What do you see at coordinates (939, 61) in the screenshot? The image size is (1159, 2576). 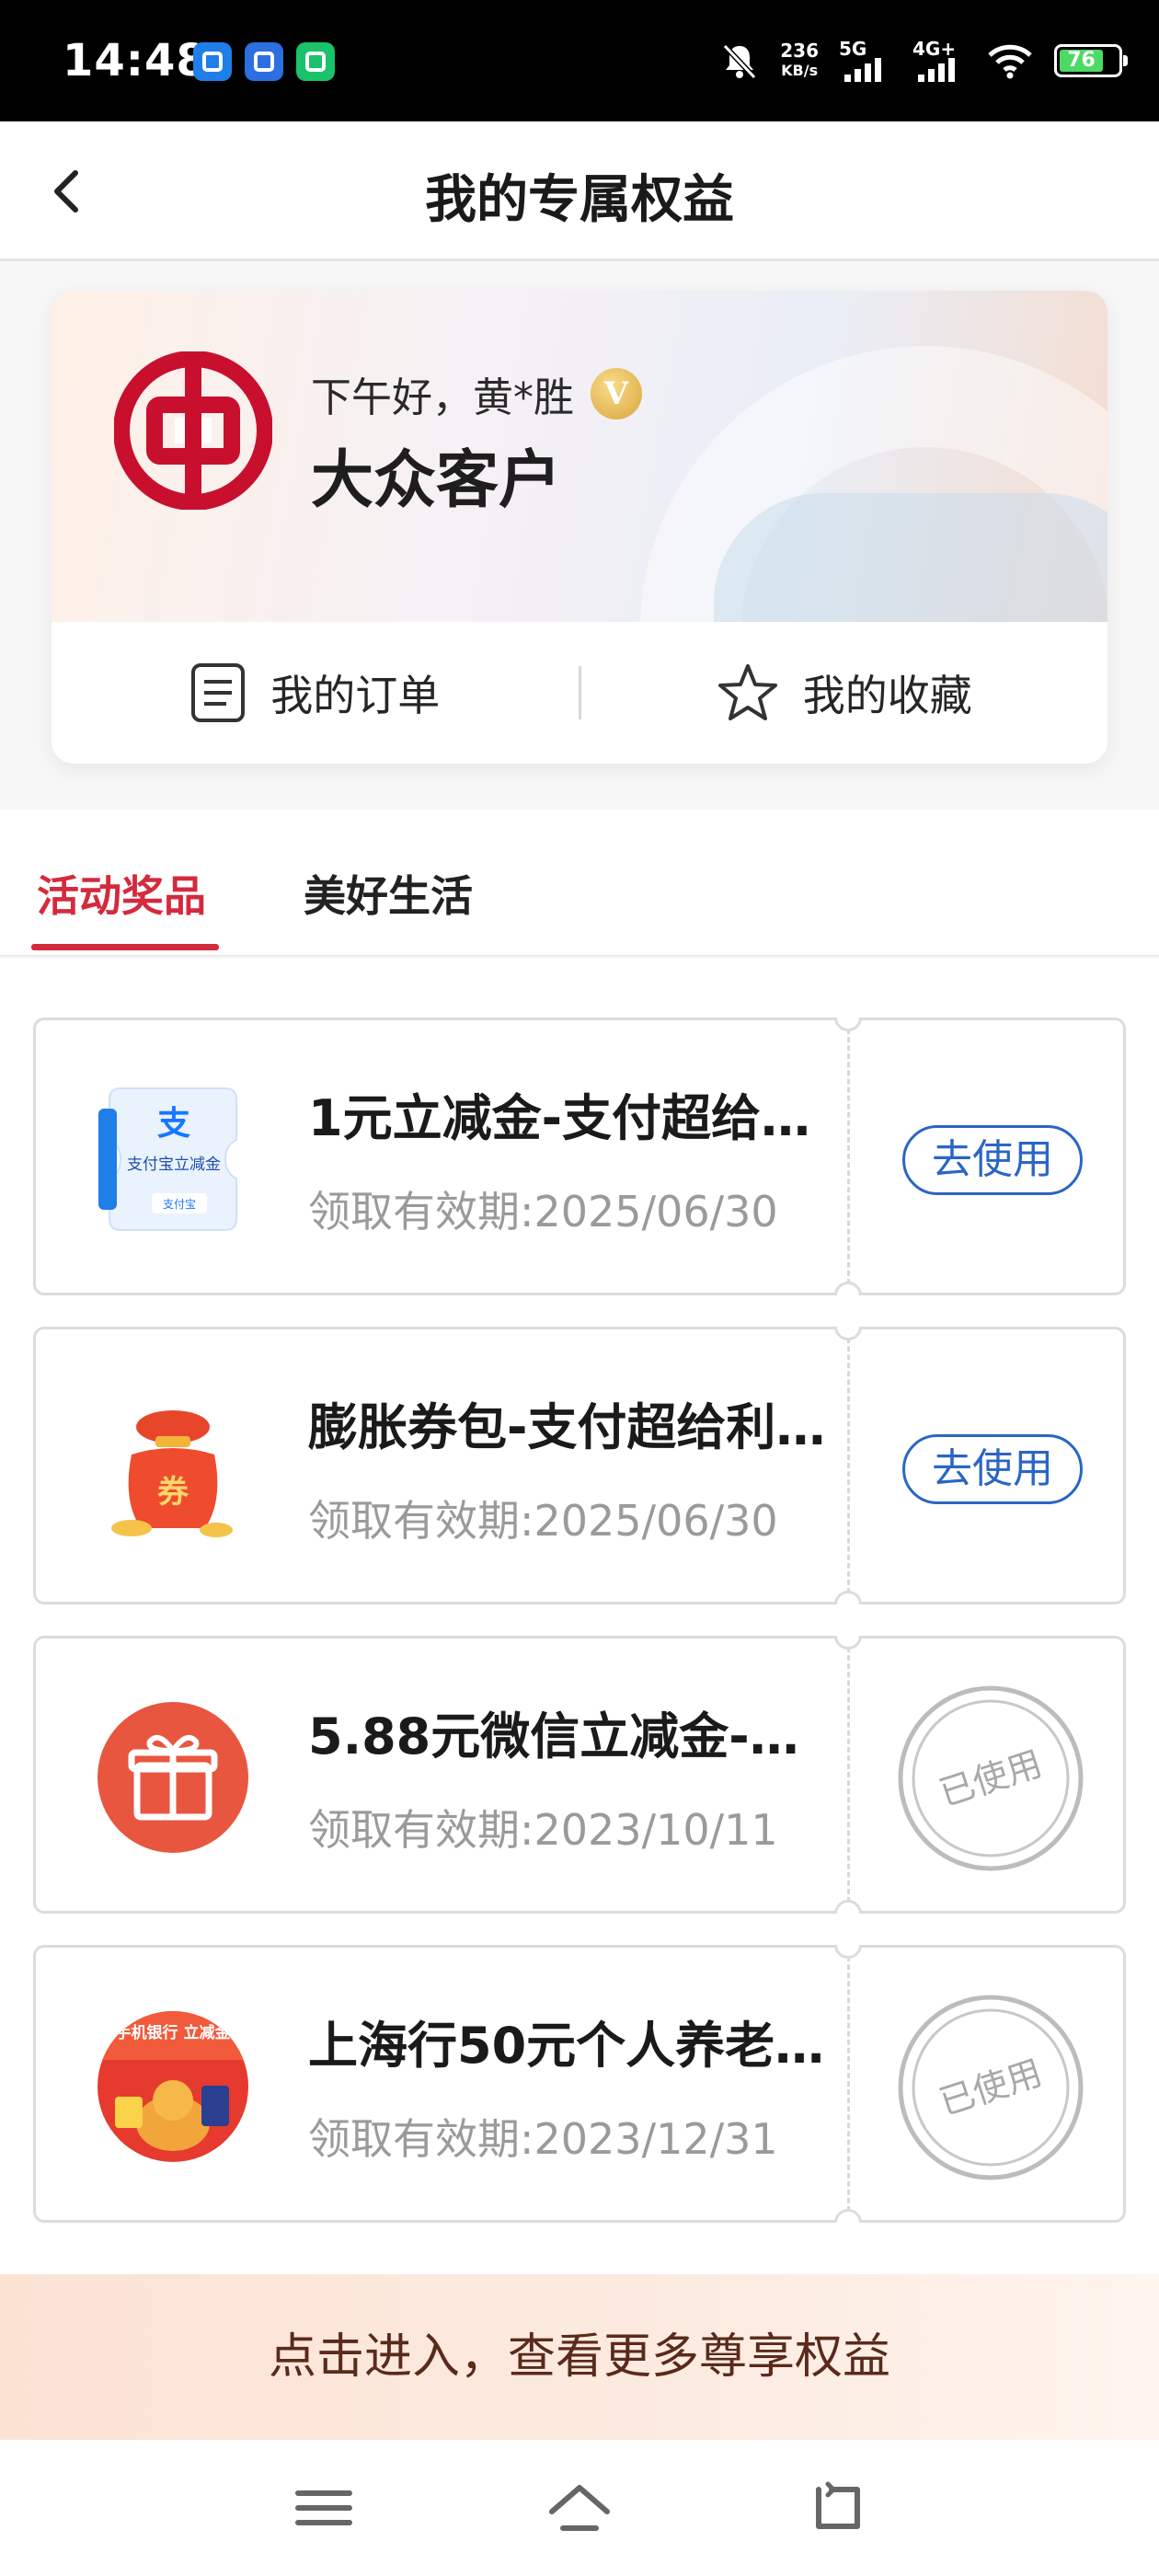 I see `signal-sim2-icon: 4G+` at bounding box center [939, 61].